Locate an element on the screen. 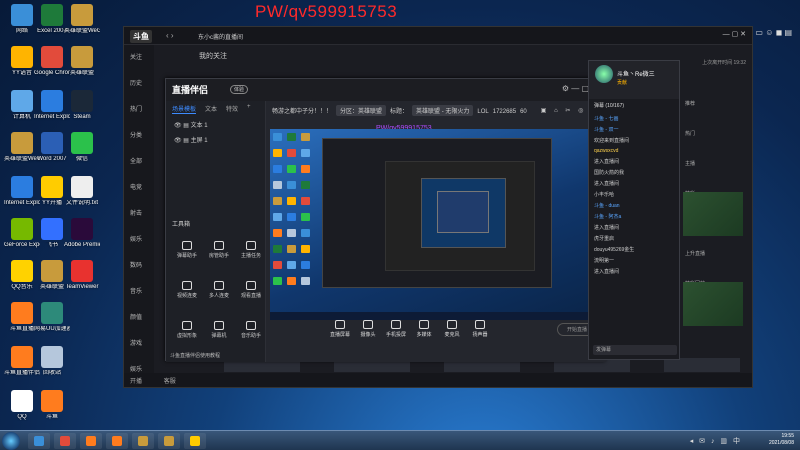 This screenshot has width=800, height=450. sidebar-item: 全部 is located at coordinates (139, 162).